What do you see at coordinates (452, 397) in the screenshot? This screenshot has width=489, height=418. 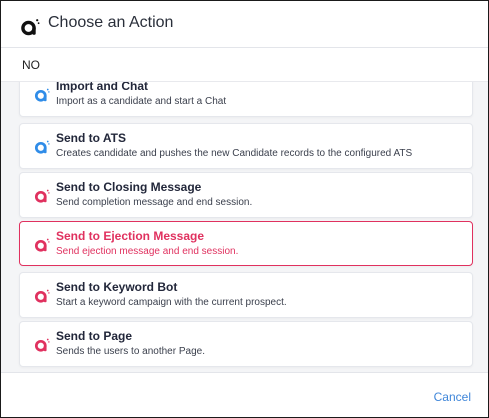 I see `cancel-button: Cancel` at bounding box center [452, 397].